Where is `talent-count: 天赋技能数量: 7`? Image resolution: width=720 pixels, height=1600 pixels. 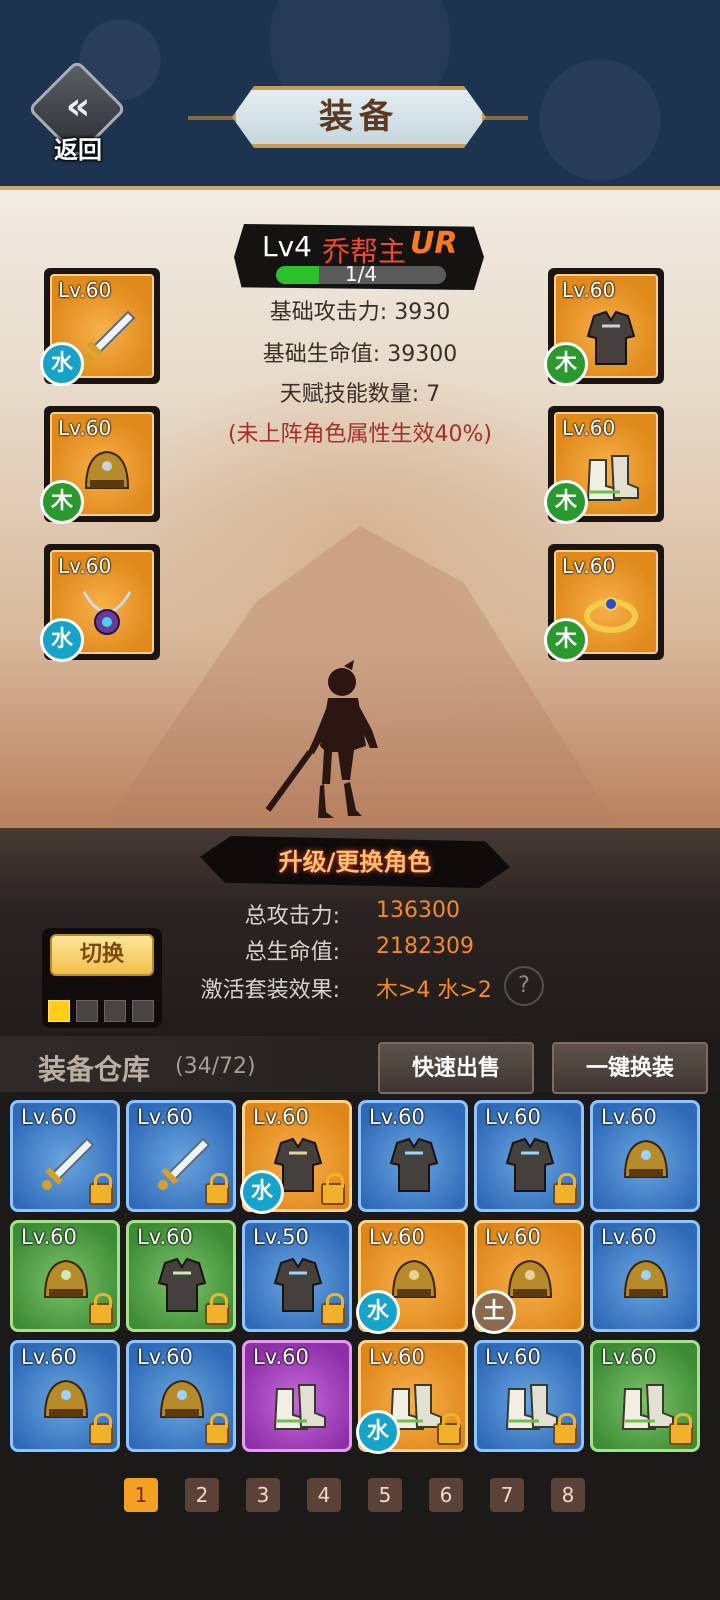 talent-count: 天赋技能数量: 7 is located at coordinates (360, 394).